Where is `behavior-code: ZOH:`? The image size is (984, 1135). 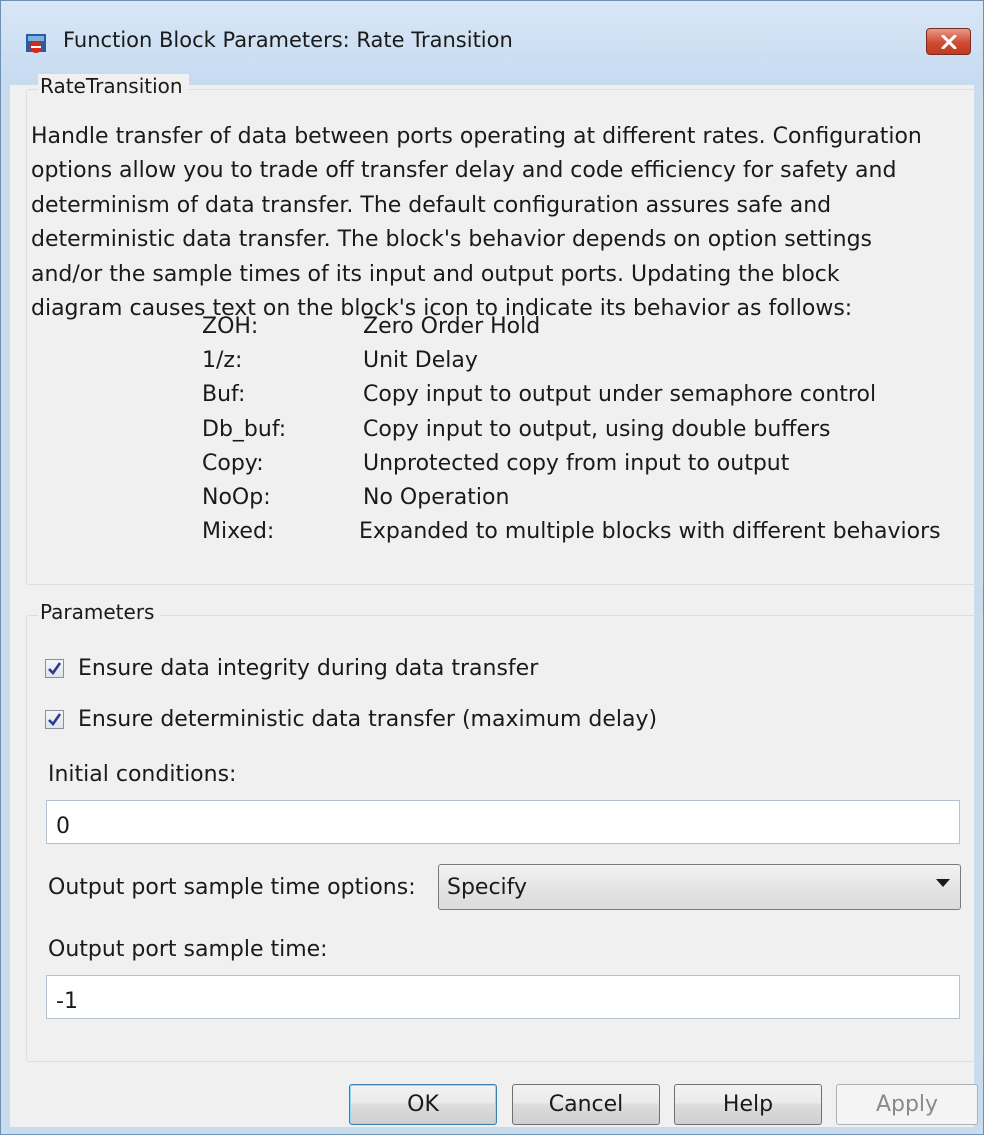
behavior-code: ZOH: is located at coordinates (230, 326).